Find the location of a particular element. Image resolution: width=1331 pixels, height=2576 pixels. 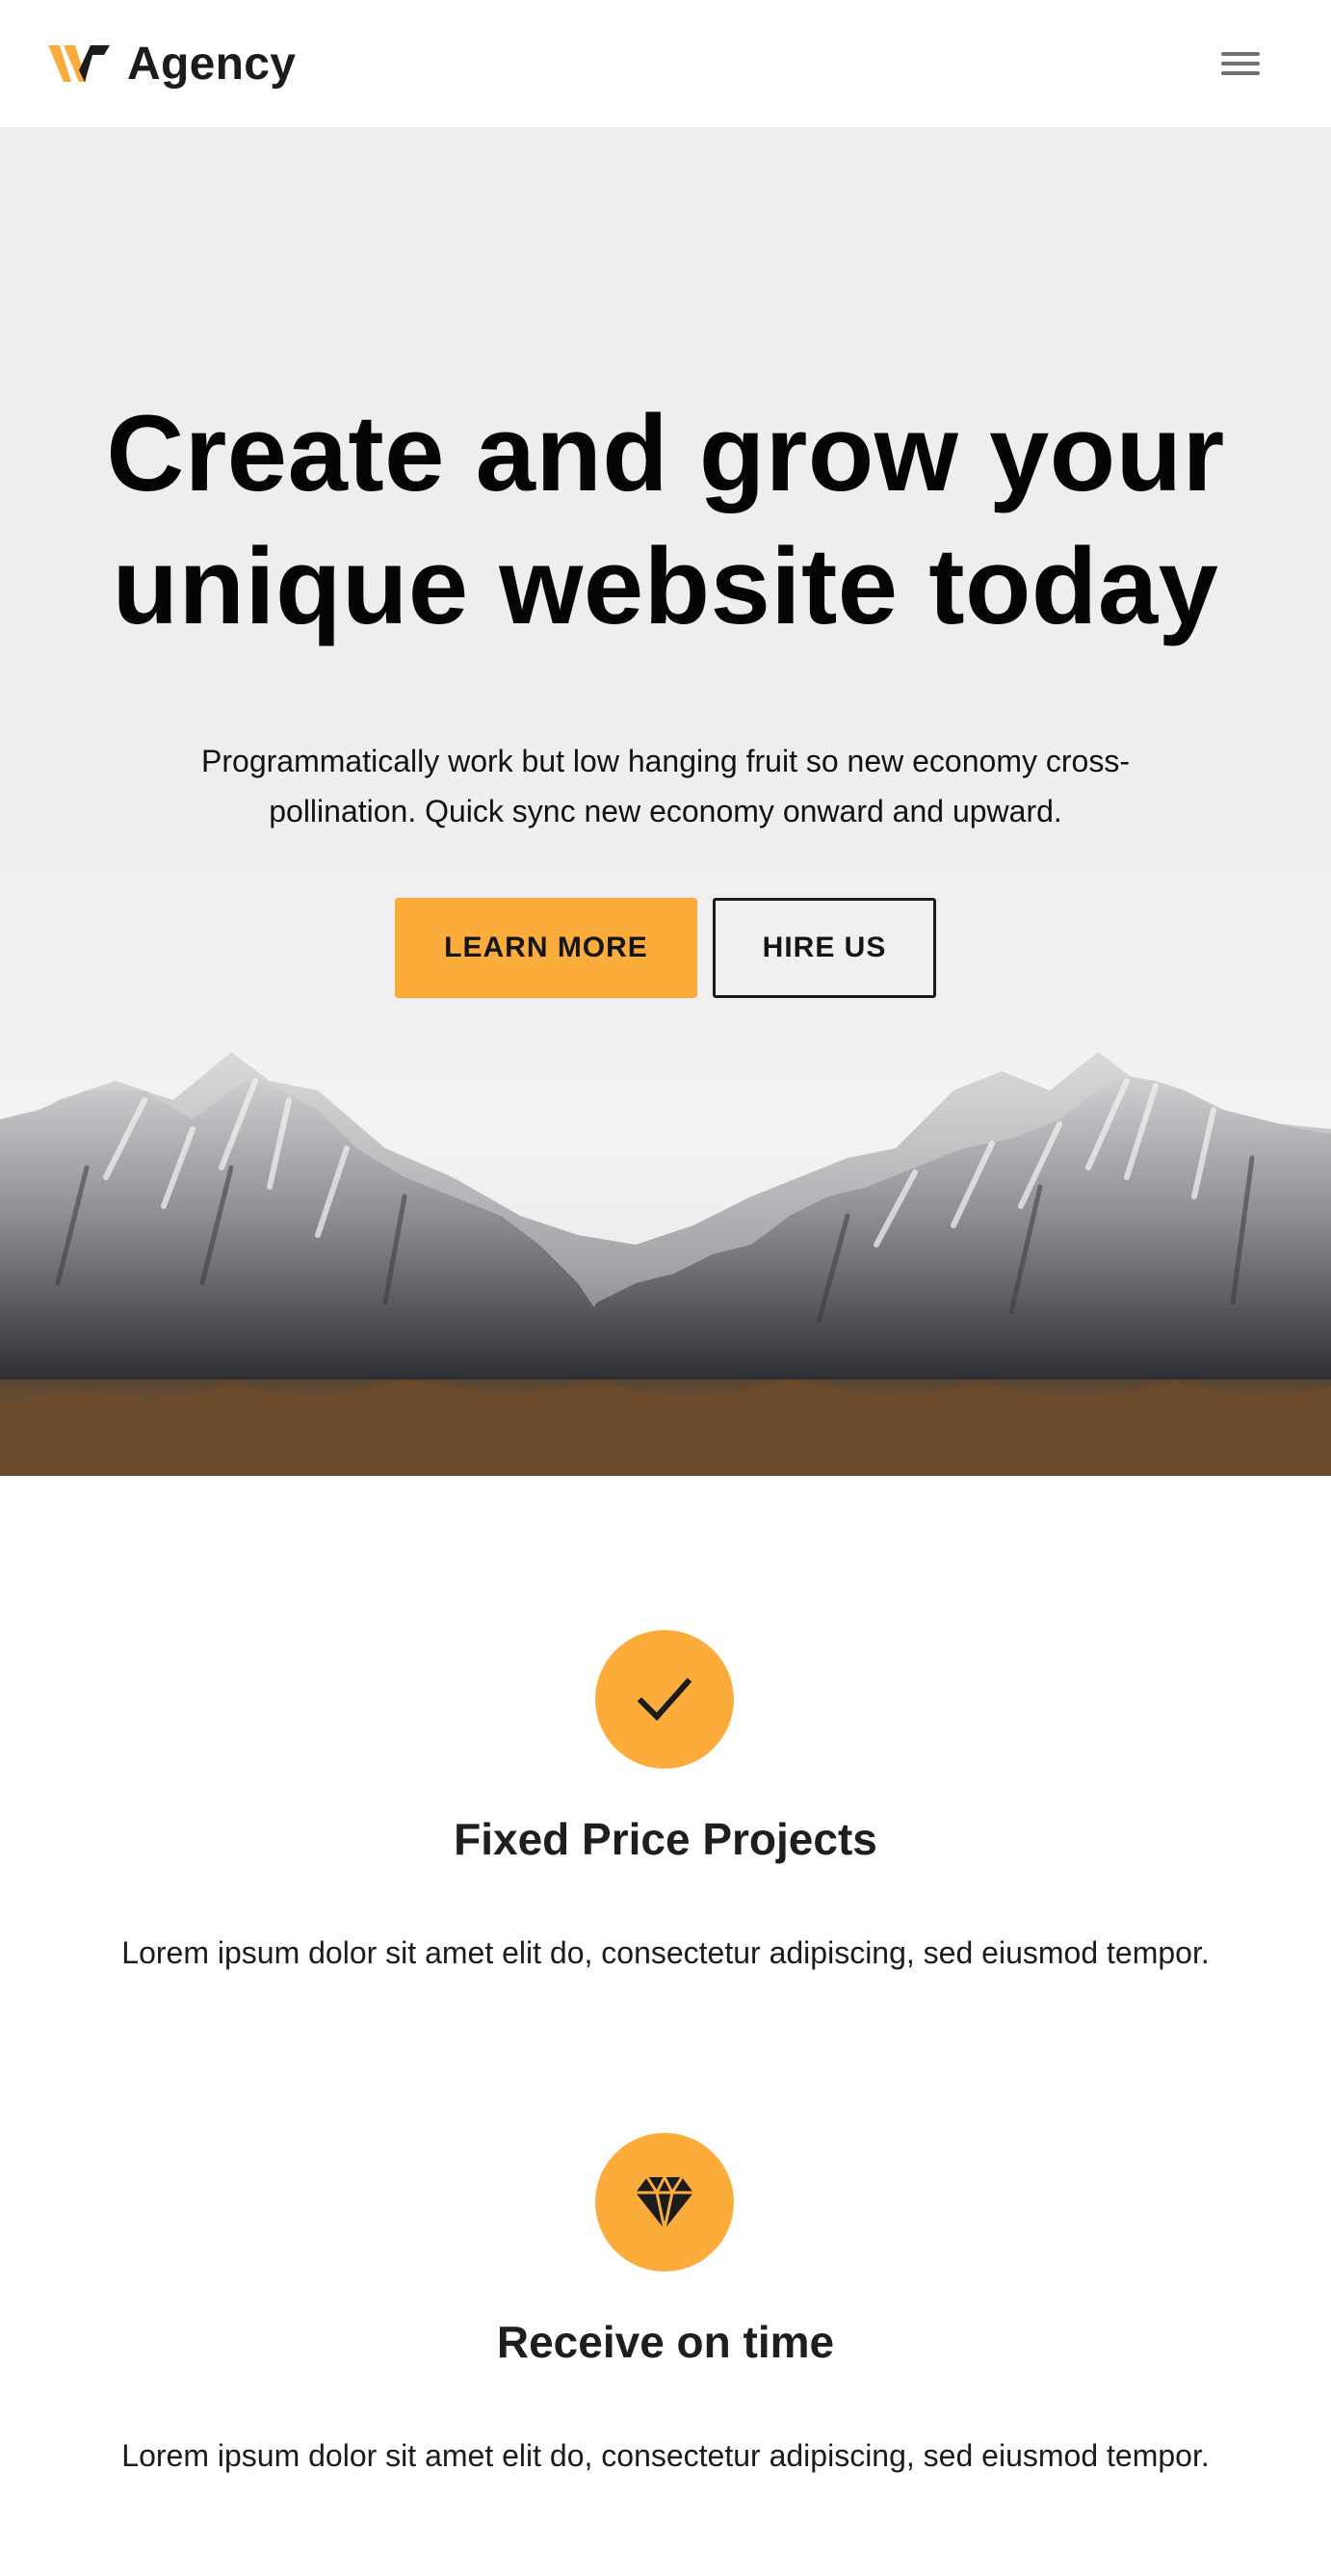

feature-title: Receive on time is located at coordinates (665, 2342).